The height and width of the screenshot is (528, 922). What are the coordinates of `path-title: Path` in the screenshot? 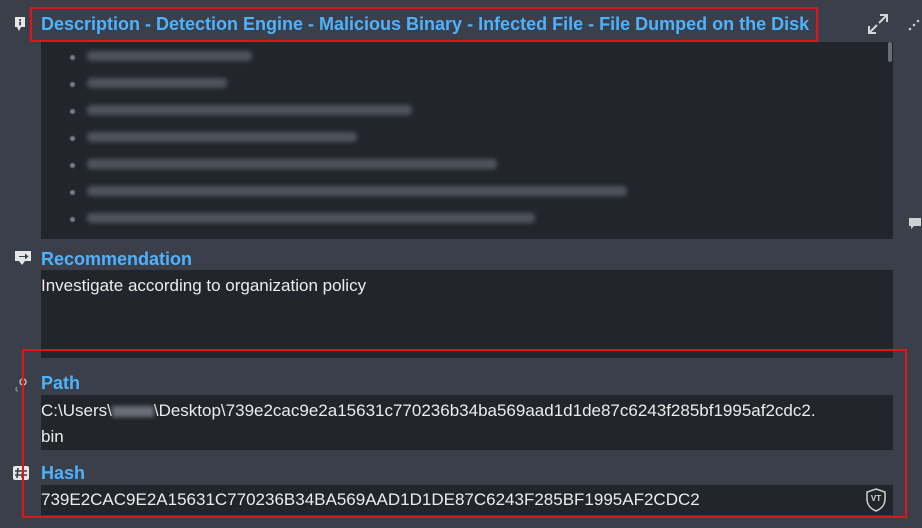 It's located at (61, 383).